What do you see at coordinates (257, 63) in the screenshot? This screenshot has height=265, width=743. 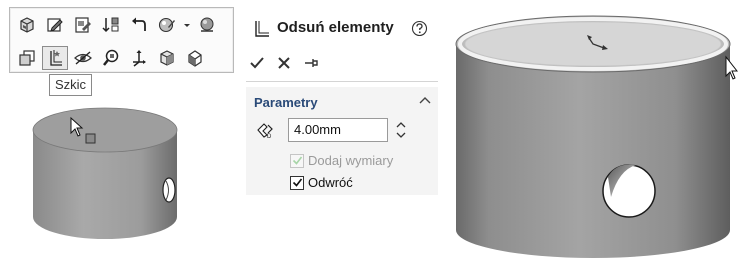 I see `ok-check-icon` at bounding box center [257, 63].